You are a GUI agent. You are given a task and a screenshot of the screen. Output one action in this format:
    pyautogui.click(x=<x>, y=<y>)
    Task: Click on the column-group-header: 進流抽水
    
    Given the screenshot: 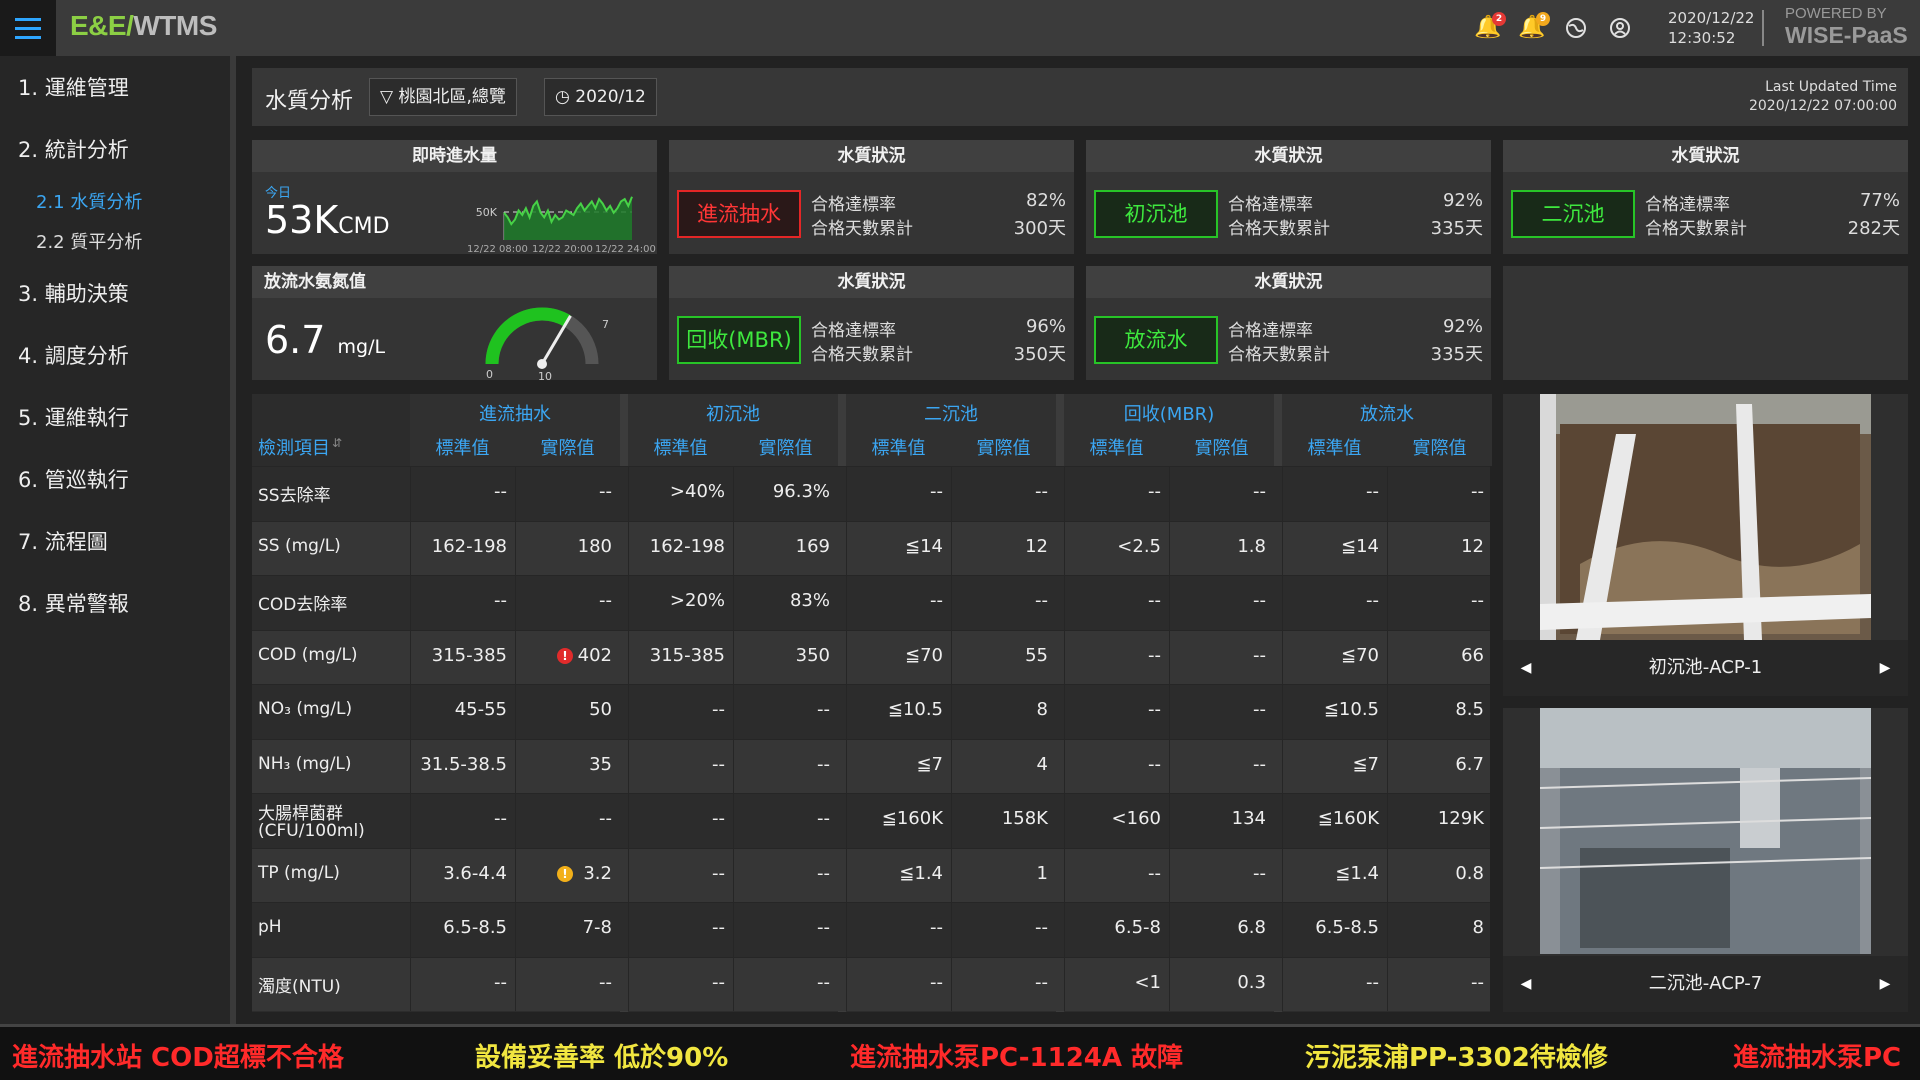 What is the action you would take?
    pyautogui.click(x=515, y=414)
    